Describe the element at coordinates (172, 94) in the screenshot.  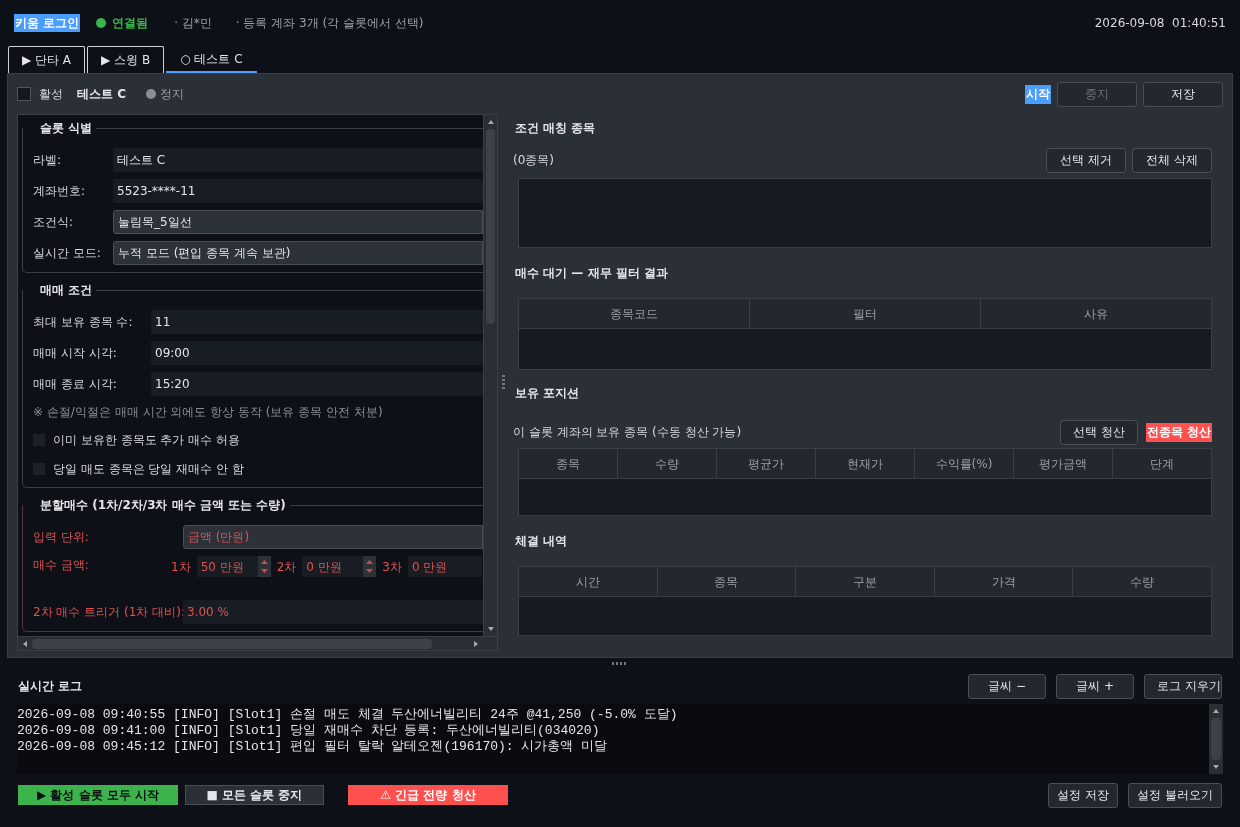
I see `slot-status: 정지` at that location.